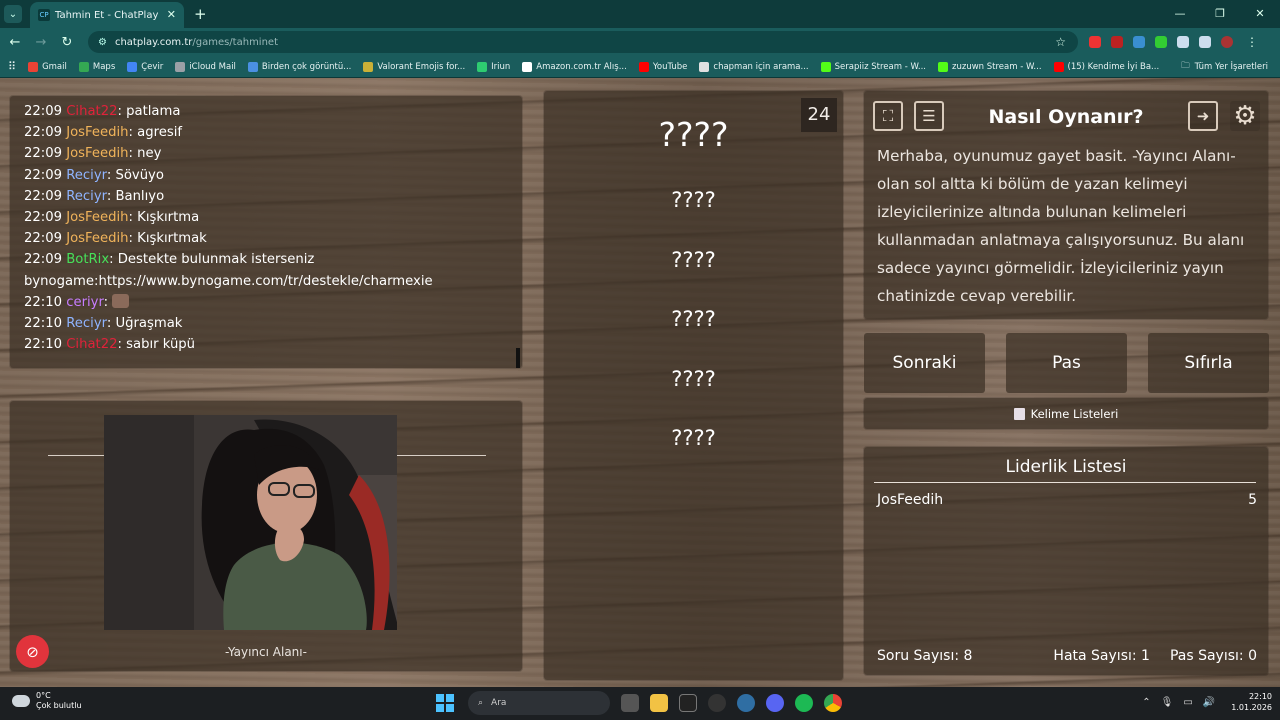 This screenshot has width=1280, height=720. What do you see at coordinates (205, 66) in the screenshot?
I see `bookmark-item: iCloud Mail` at bounding box center [205, 66].